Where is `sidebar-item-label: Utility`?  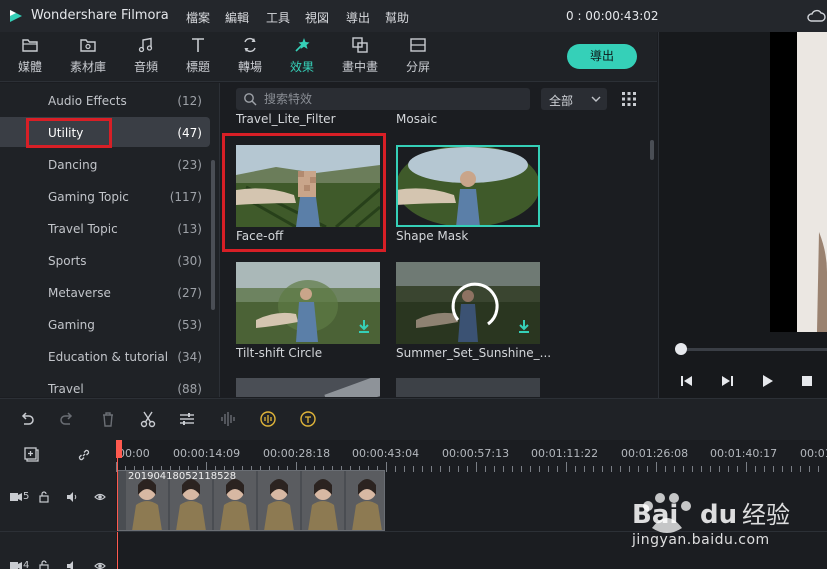
sidebar-item-label: Utility is located at coordinates (66, 133).